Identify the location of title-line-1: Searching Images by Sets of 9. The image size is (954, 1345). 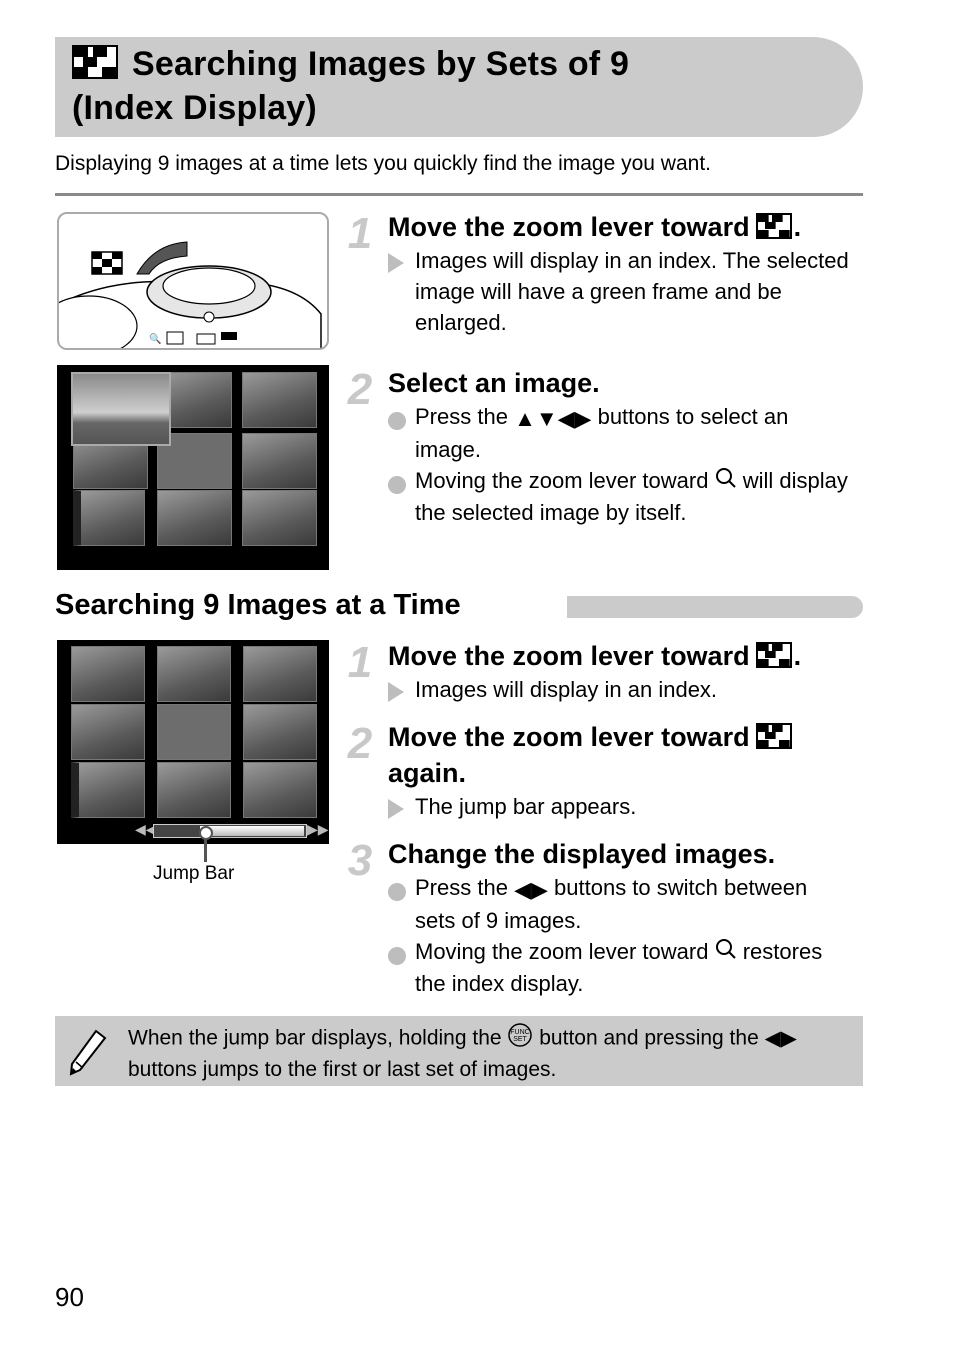
(381, 64).